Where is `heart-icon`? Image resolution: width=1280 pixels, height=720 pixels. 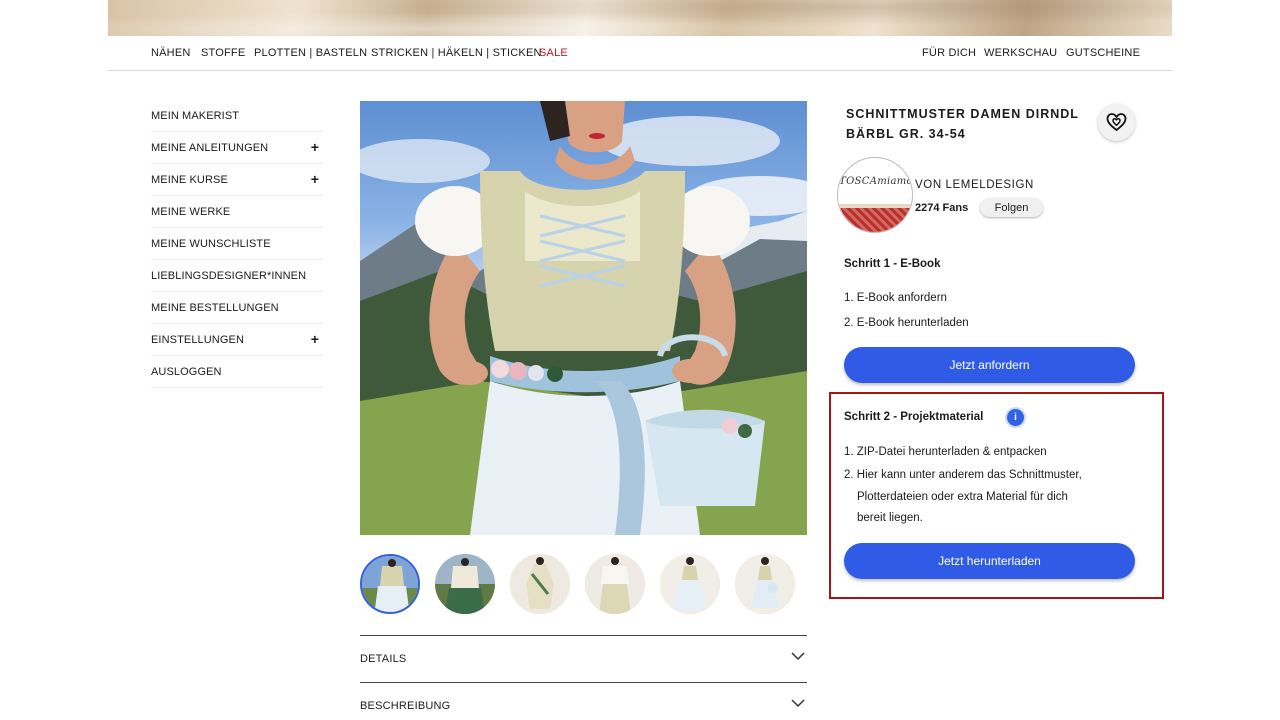 heart-icon is located at coordinates (1116, 122).